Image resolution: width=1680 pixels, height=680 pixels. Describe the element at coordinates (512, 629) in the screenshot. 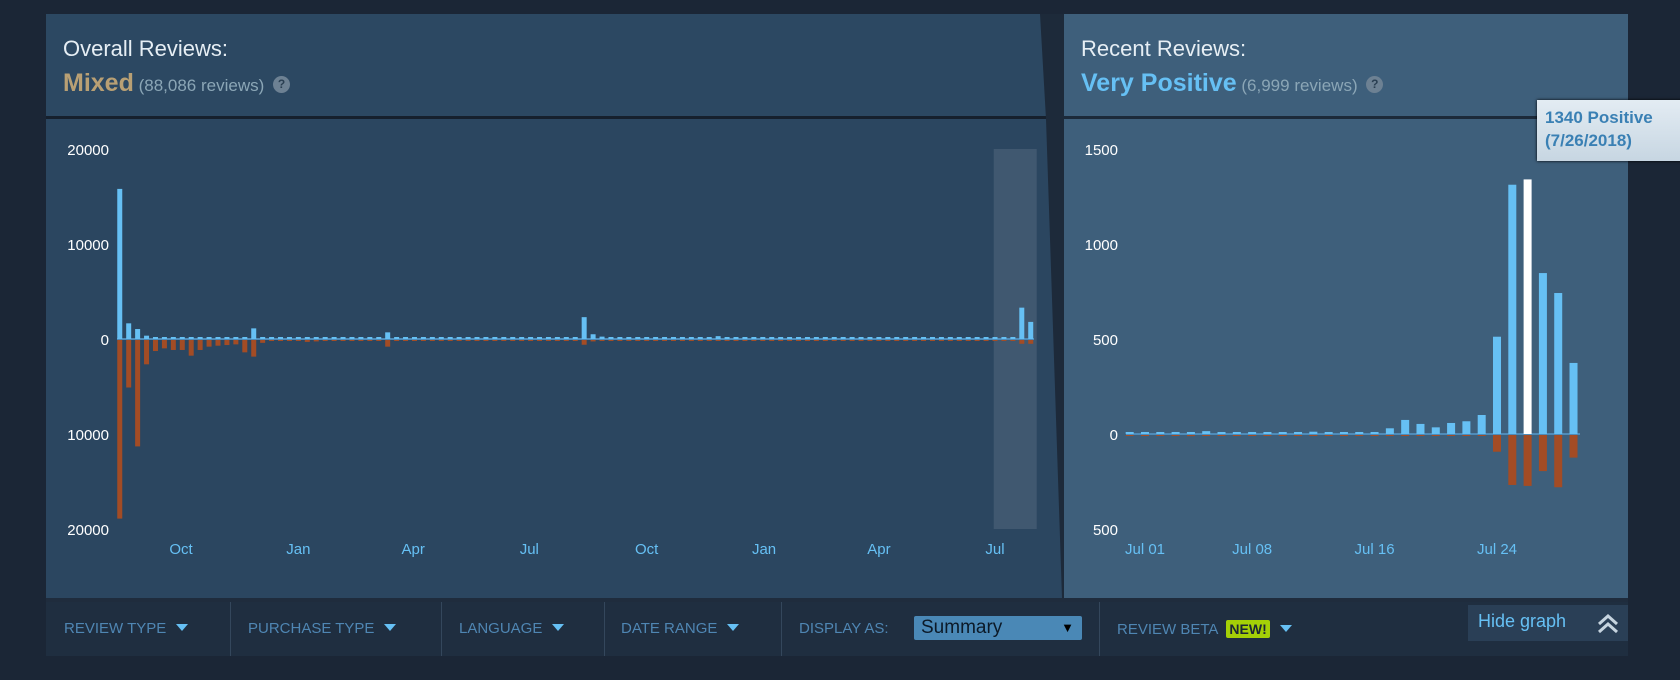

I see `language-filter: LANGUAGE` at that location.